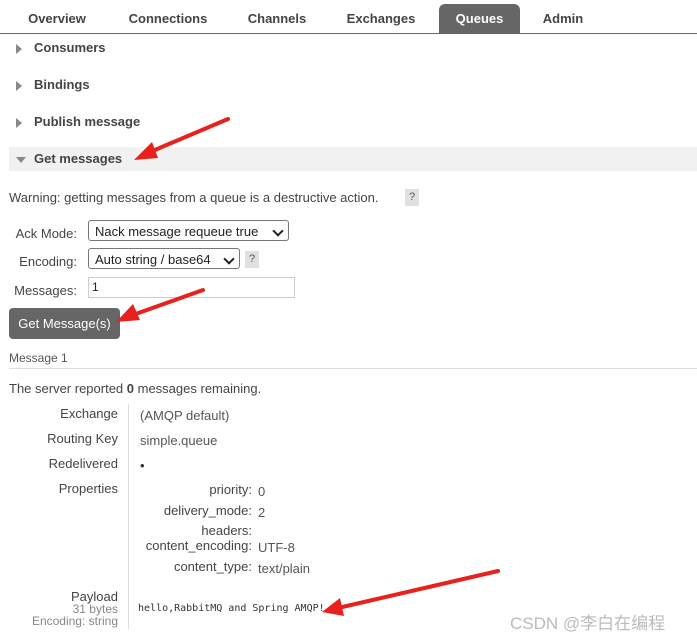 The height and width of the screenshot is (639, 697). What do you see at coordinates (381, 19) in the screenshot?
I see `tab-exchanges: Exchanges` at bounding box center [381, 19].